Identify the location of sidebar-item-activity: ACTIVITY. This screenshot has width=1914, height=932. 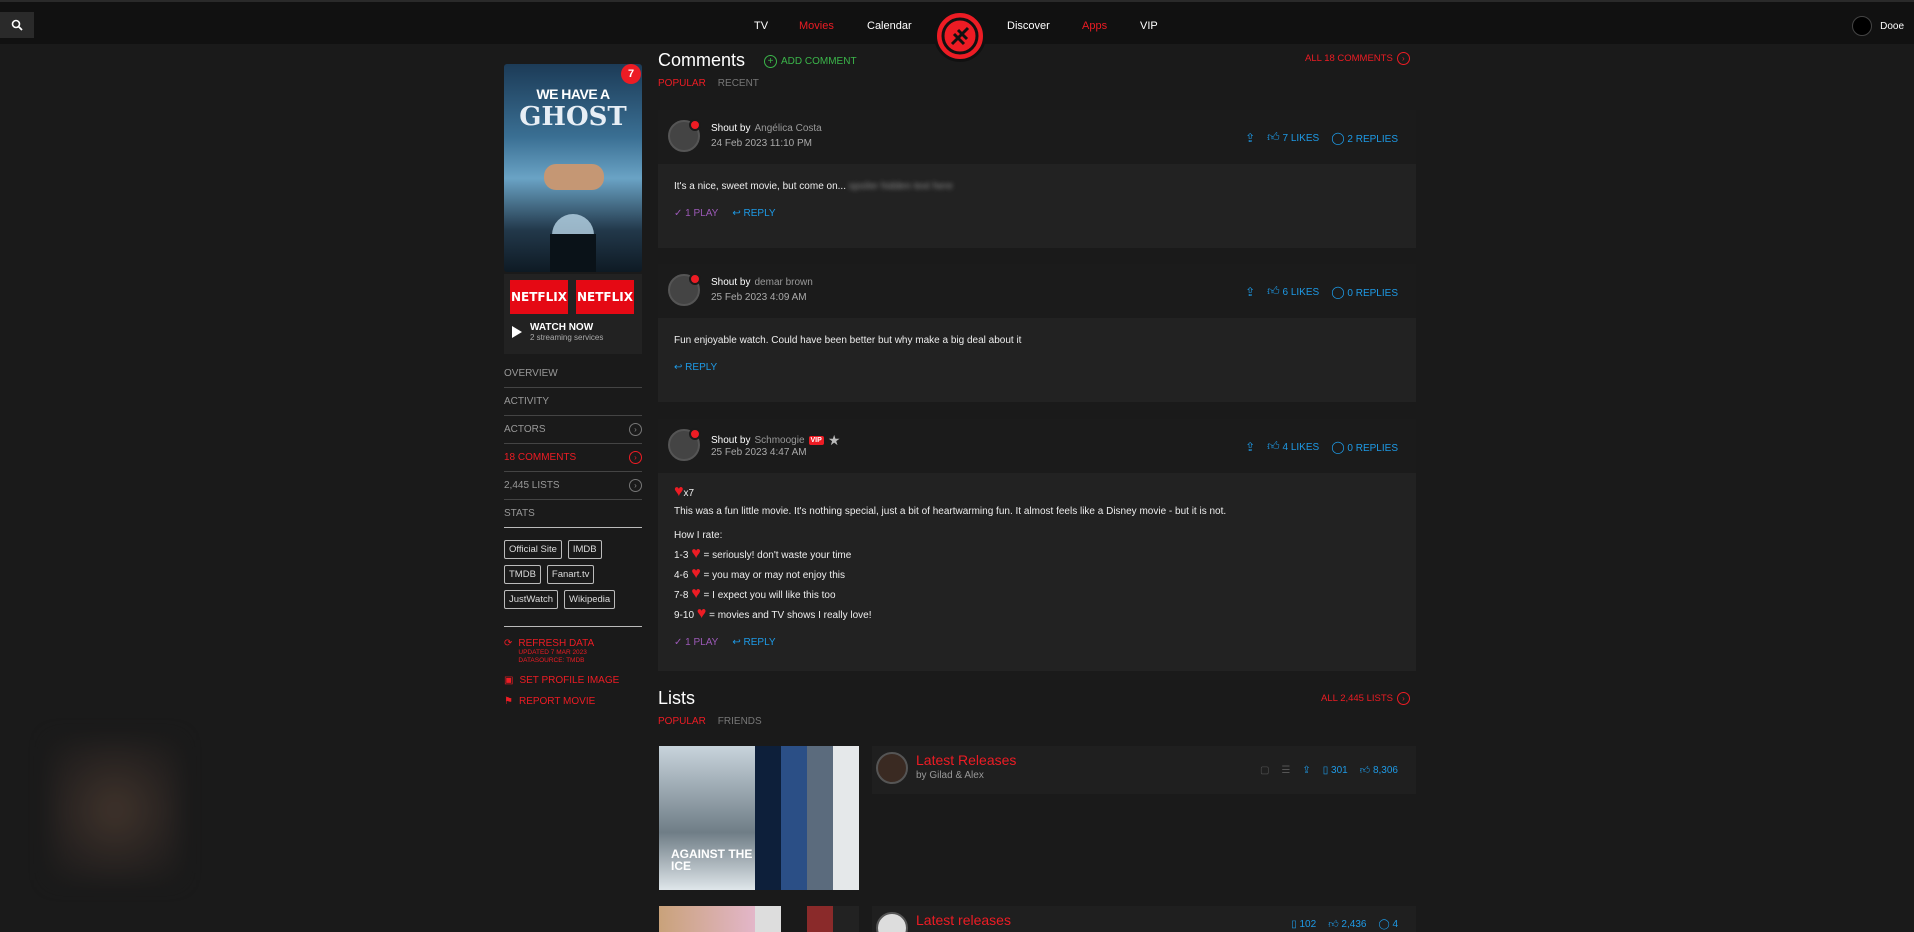
(573, 402).